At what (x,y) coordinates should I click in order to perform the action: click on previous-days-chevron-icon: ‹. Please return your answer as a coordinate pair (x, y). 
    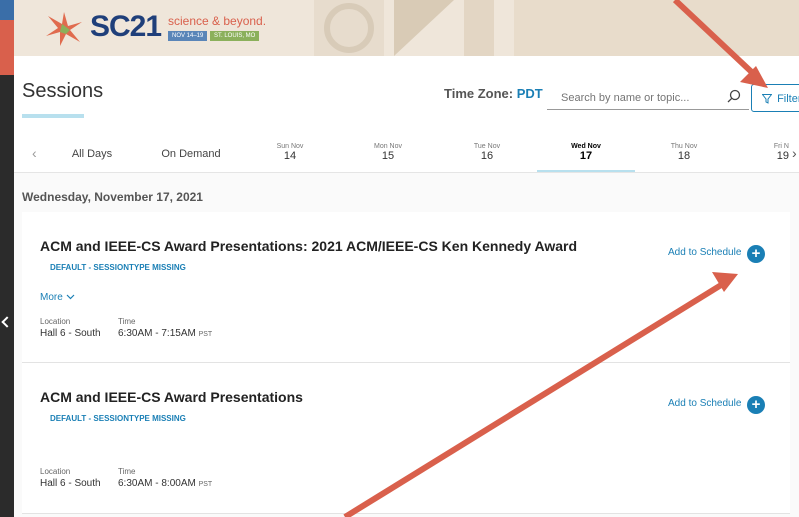
    Looking at the image, I should click on (34, 153).